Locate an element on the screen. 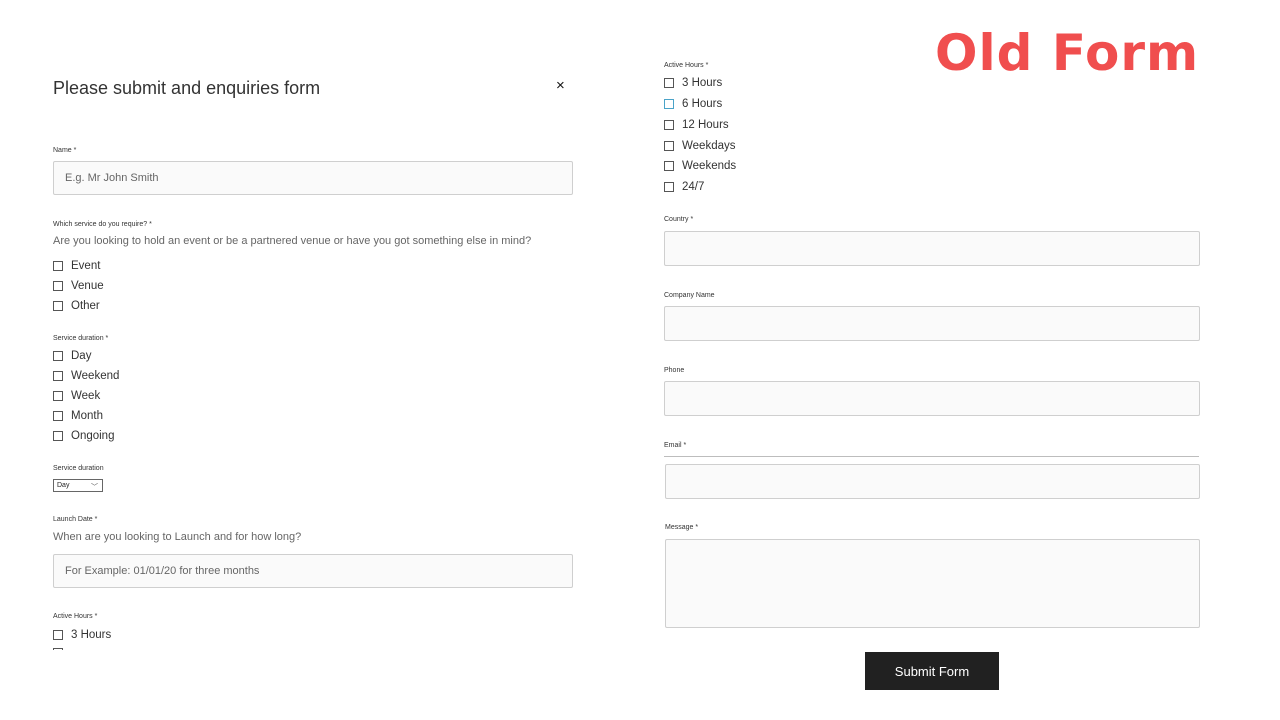 The width and height of the screenshot is (1280, 720). chevron-down-icon: ﹀ is located at coordinates (94, 487).